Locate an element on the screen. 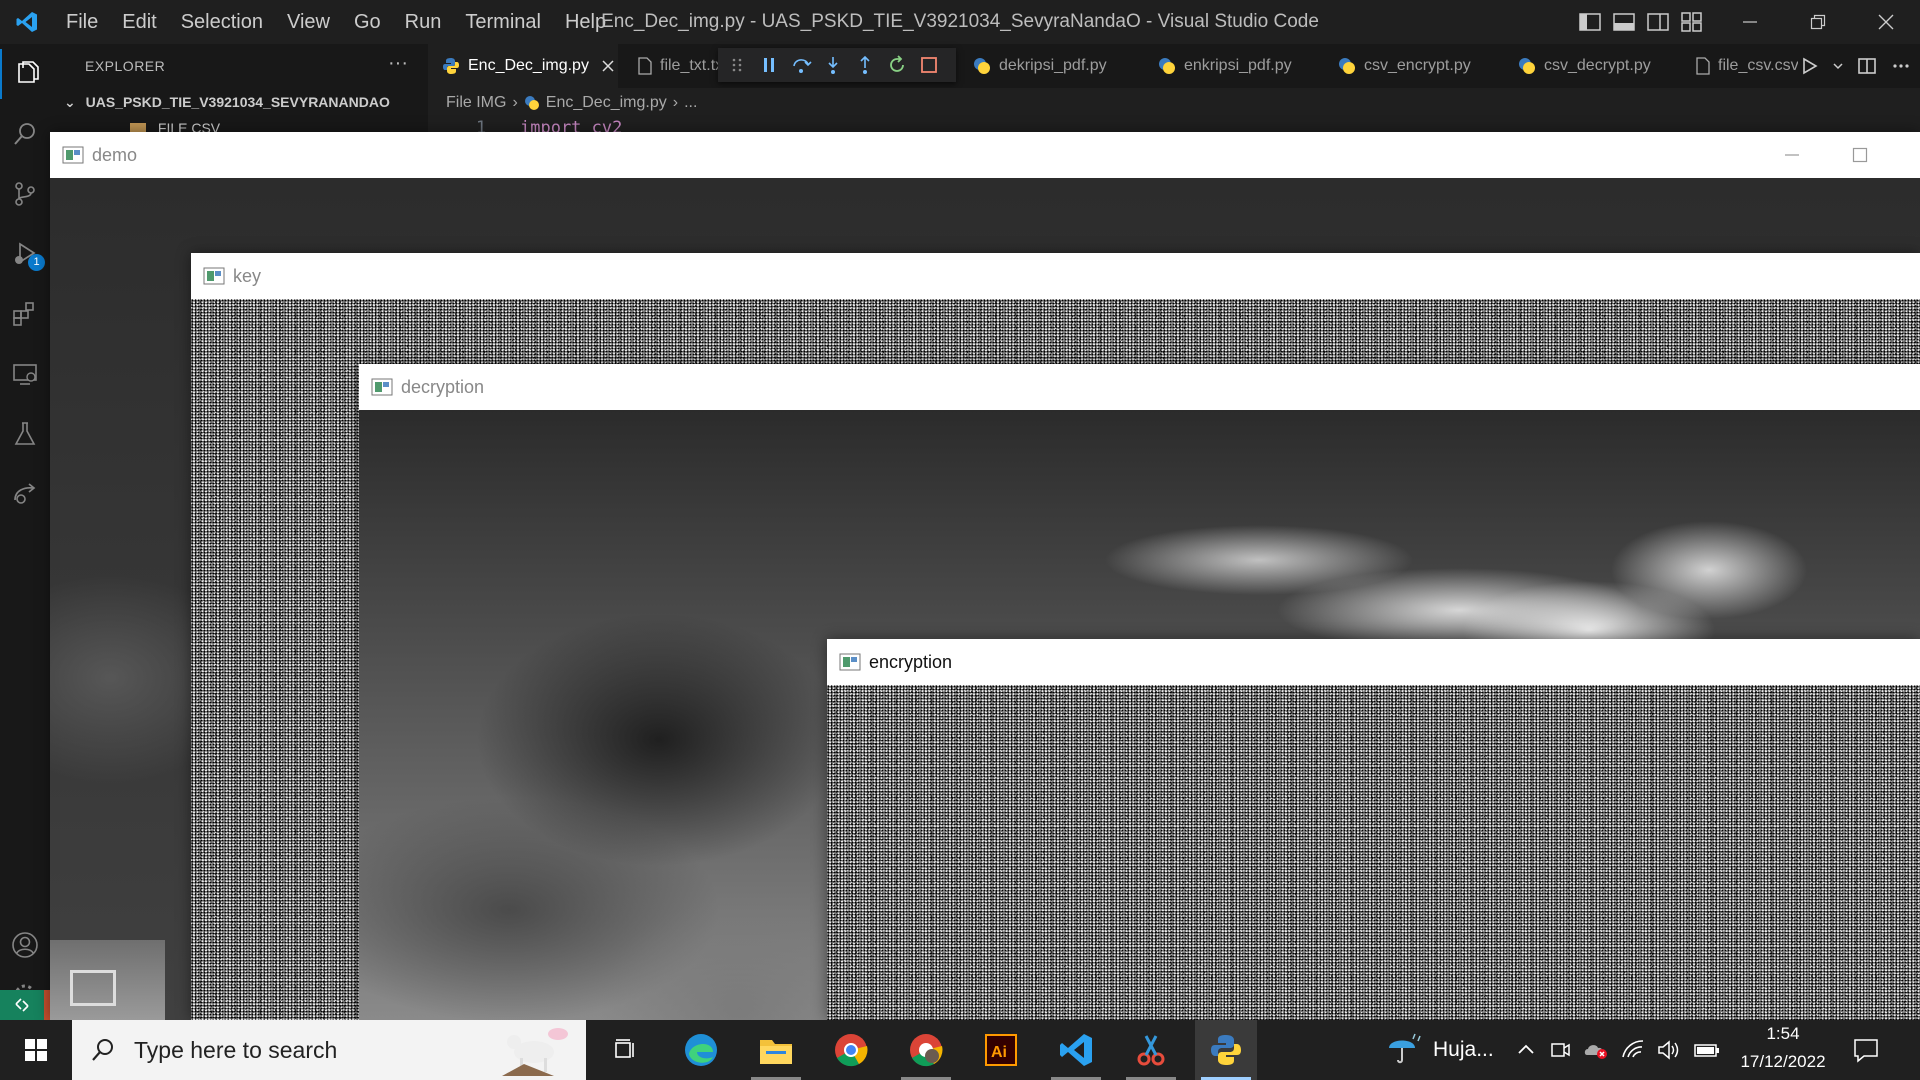 The height and width of the screenshot is (1080, 1920). sidebar-more-button: ··· is located at coordinates (398, 63).